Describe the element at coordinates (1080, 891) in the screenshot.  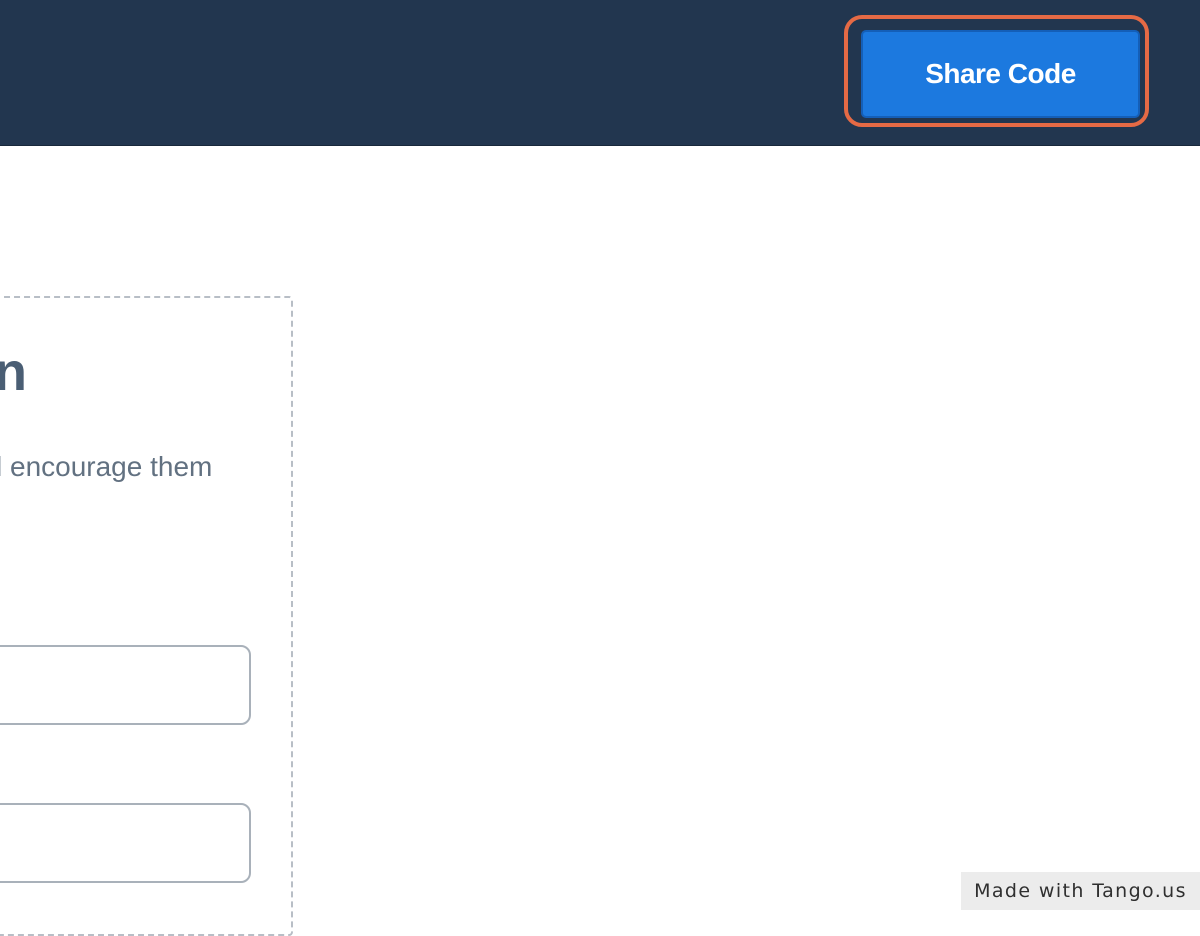
I see `tango-watermark: Made with Tango.us` at that location.